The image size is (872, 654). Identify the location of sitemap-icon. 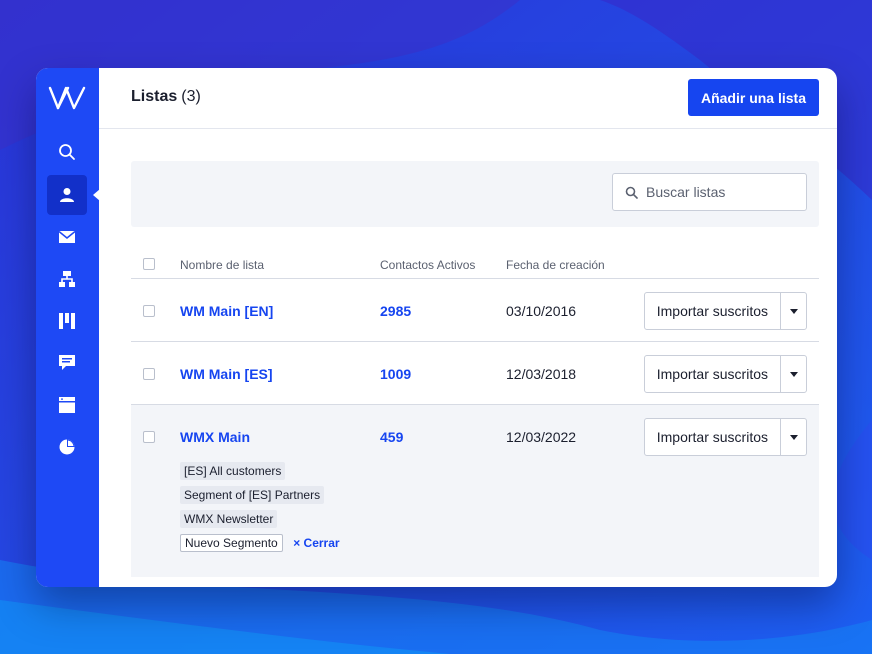
(67, 279).